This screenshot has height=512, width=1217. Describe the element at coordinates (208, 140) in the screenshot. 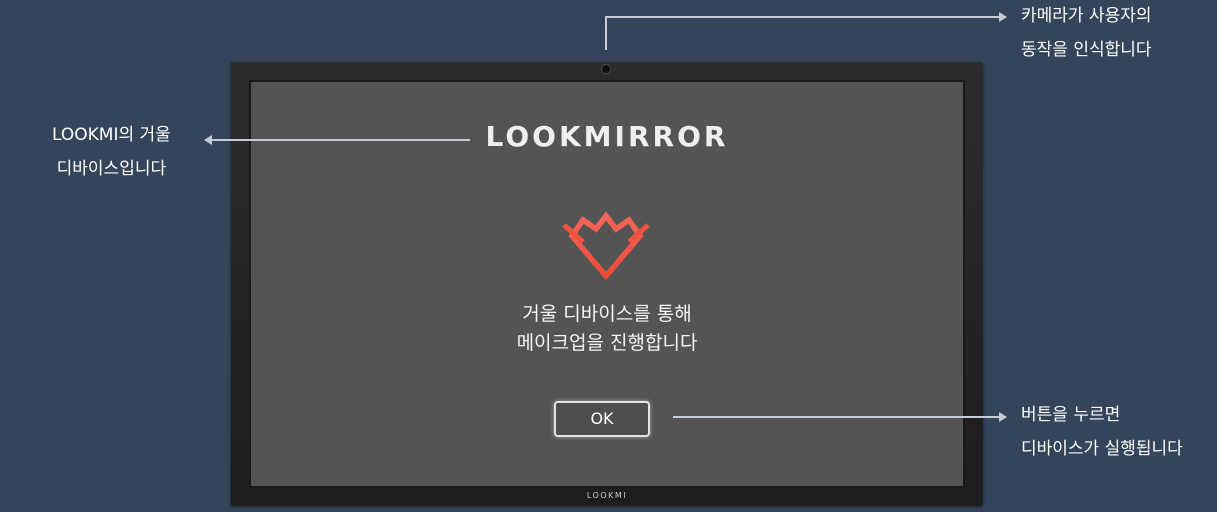

I see `arrow-left-icon` at that location.